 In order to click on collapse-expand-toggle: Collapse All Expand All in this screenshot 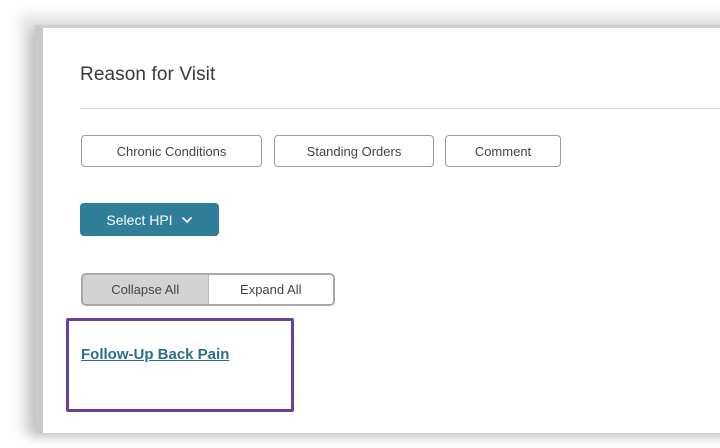, I will do `click(208, 289)`.